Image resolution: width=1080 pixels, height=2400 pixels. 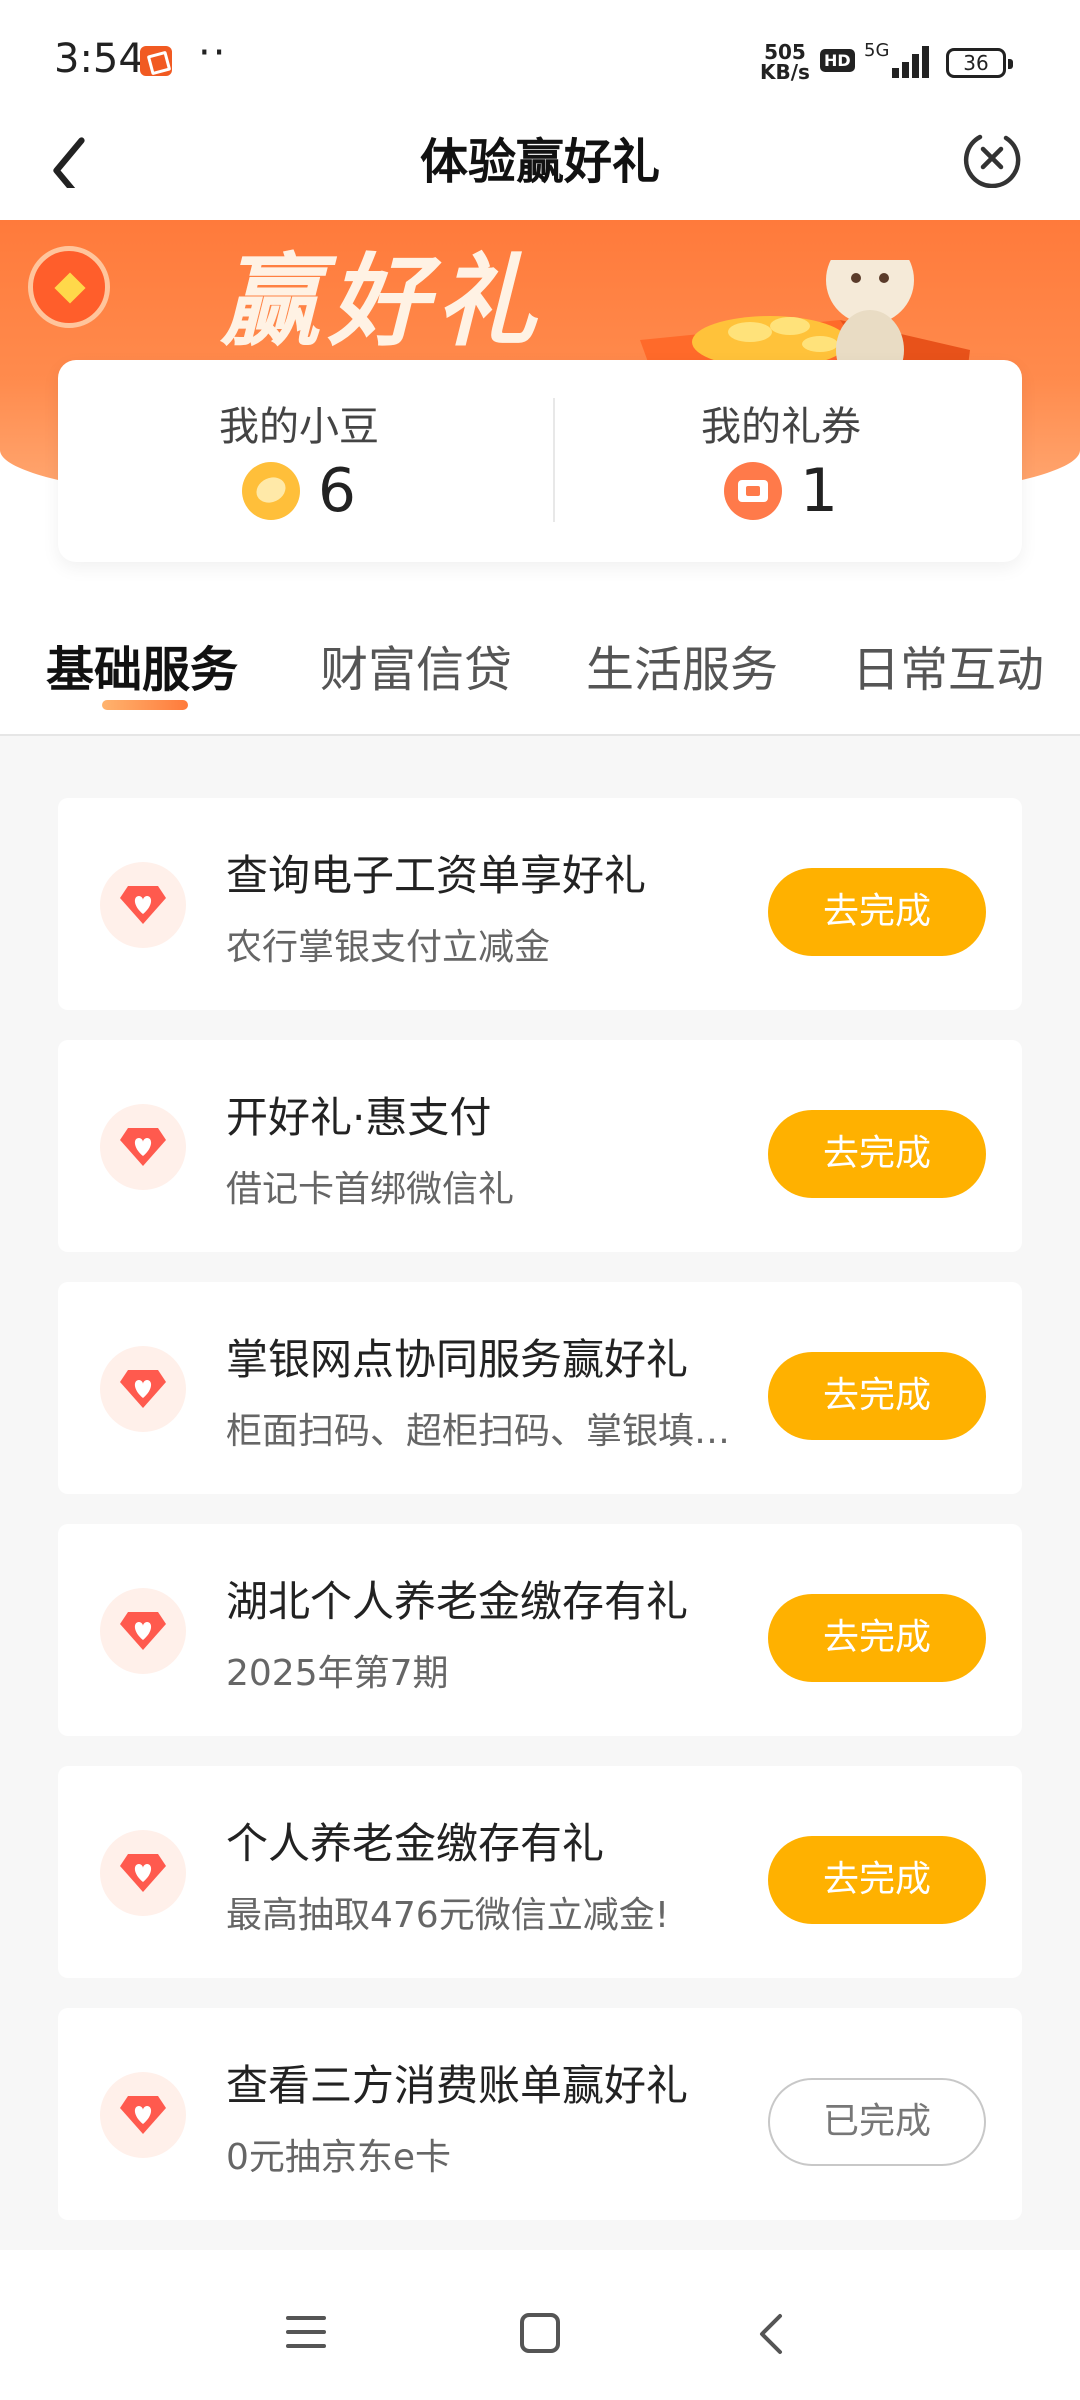 I want to click on close-icon, so click(x=992, y=158).